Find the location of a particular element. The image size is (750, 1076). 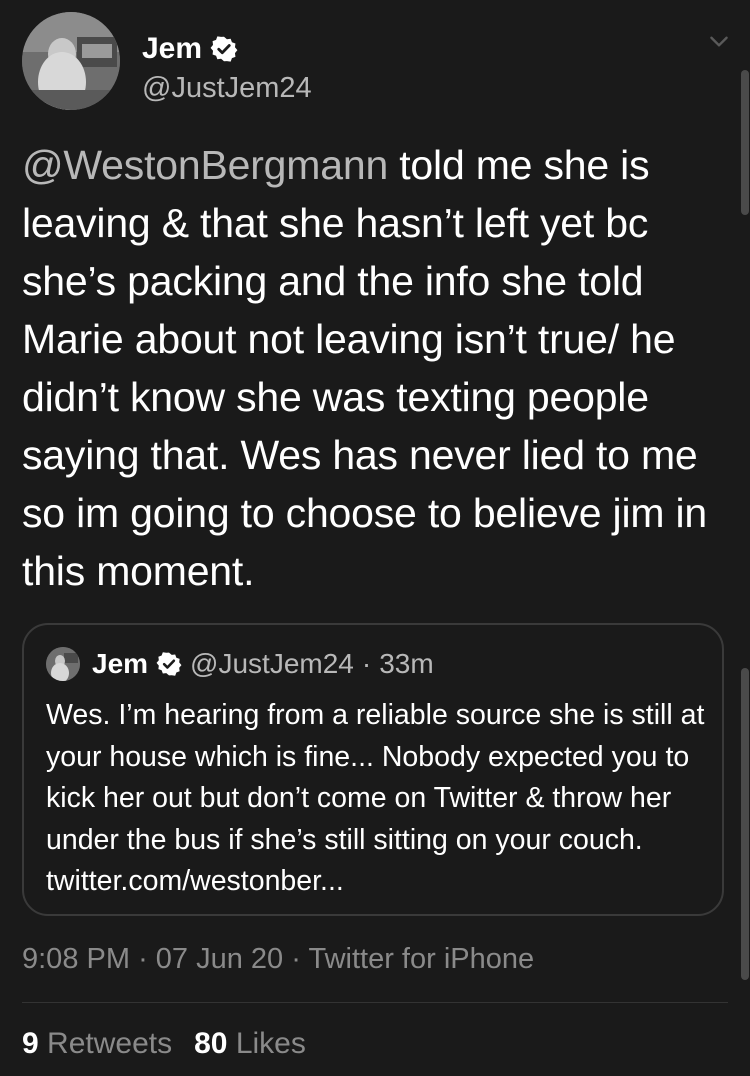

scrollbar-thumb is located at coordinates (745, 142).